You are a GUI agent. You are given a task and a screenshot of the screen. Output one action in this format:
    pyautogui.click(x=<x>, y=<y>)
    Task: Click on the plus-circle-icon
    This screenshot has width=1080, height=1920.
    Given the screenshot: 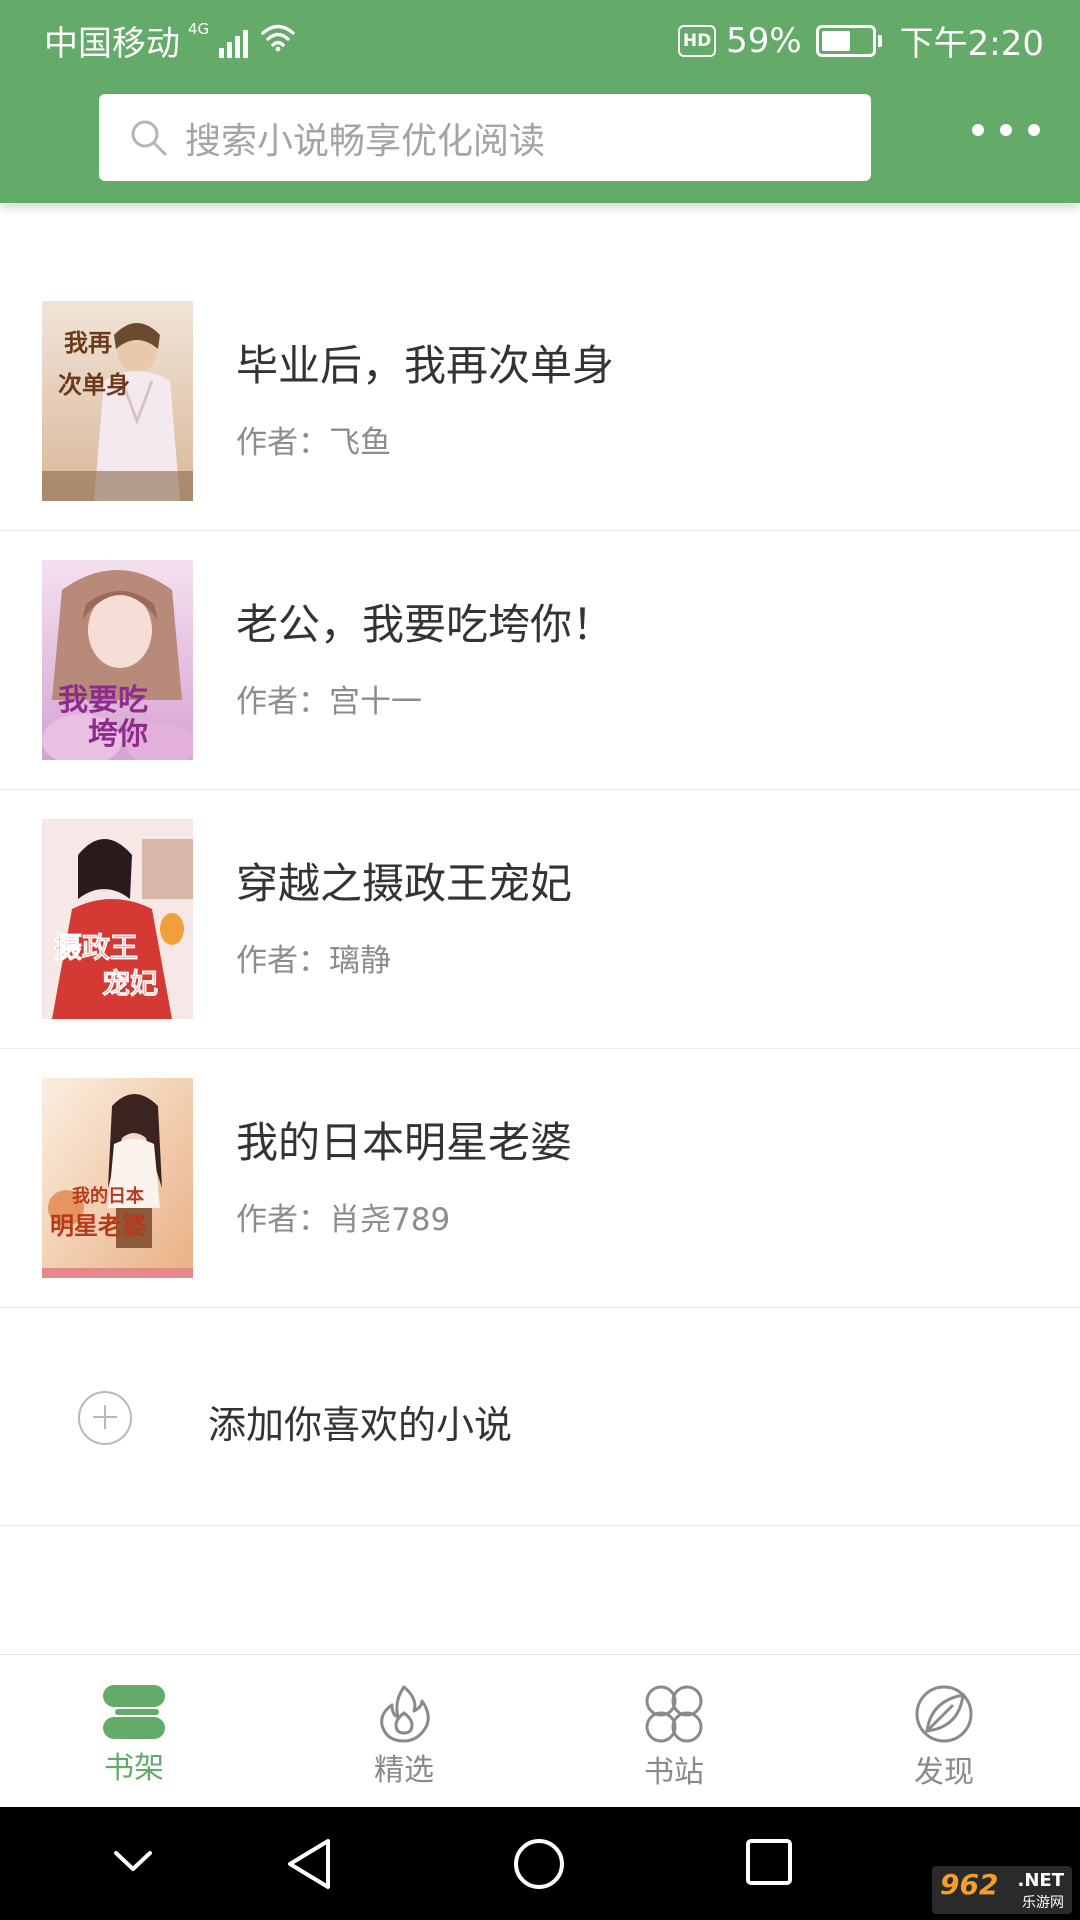 What is the action you would take?
    pyautogui.click(x=105, y=1418)
    